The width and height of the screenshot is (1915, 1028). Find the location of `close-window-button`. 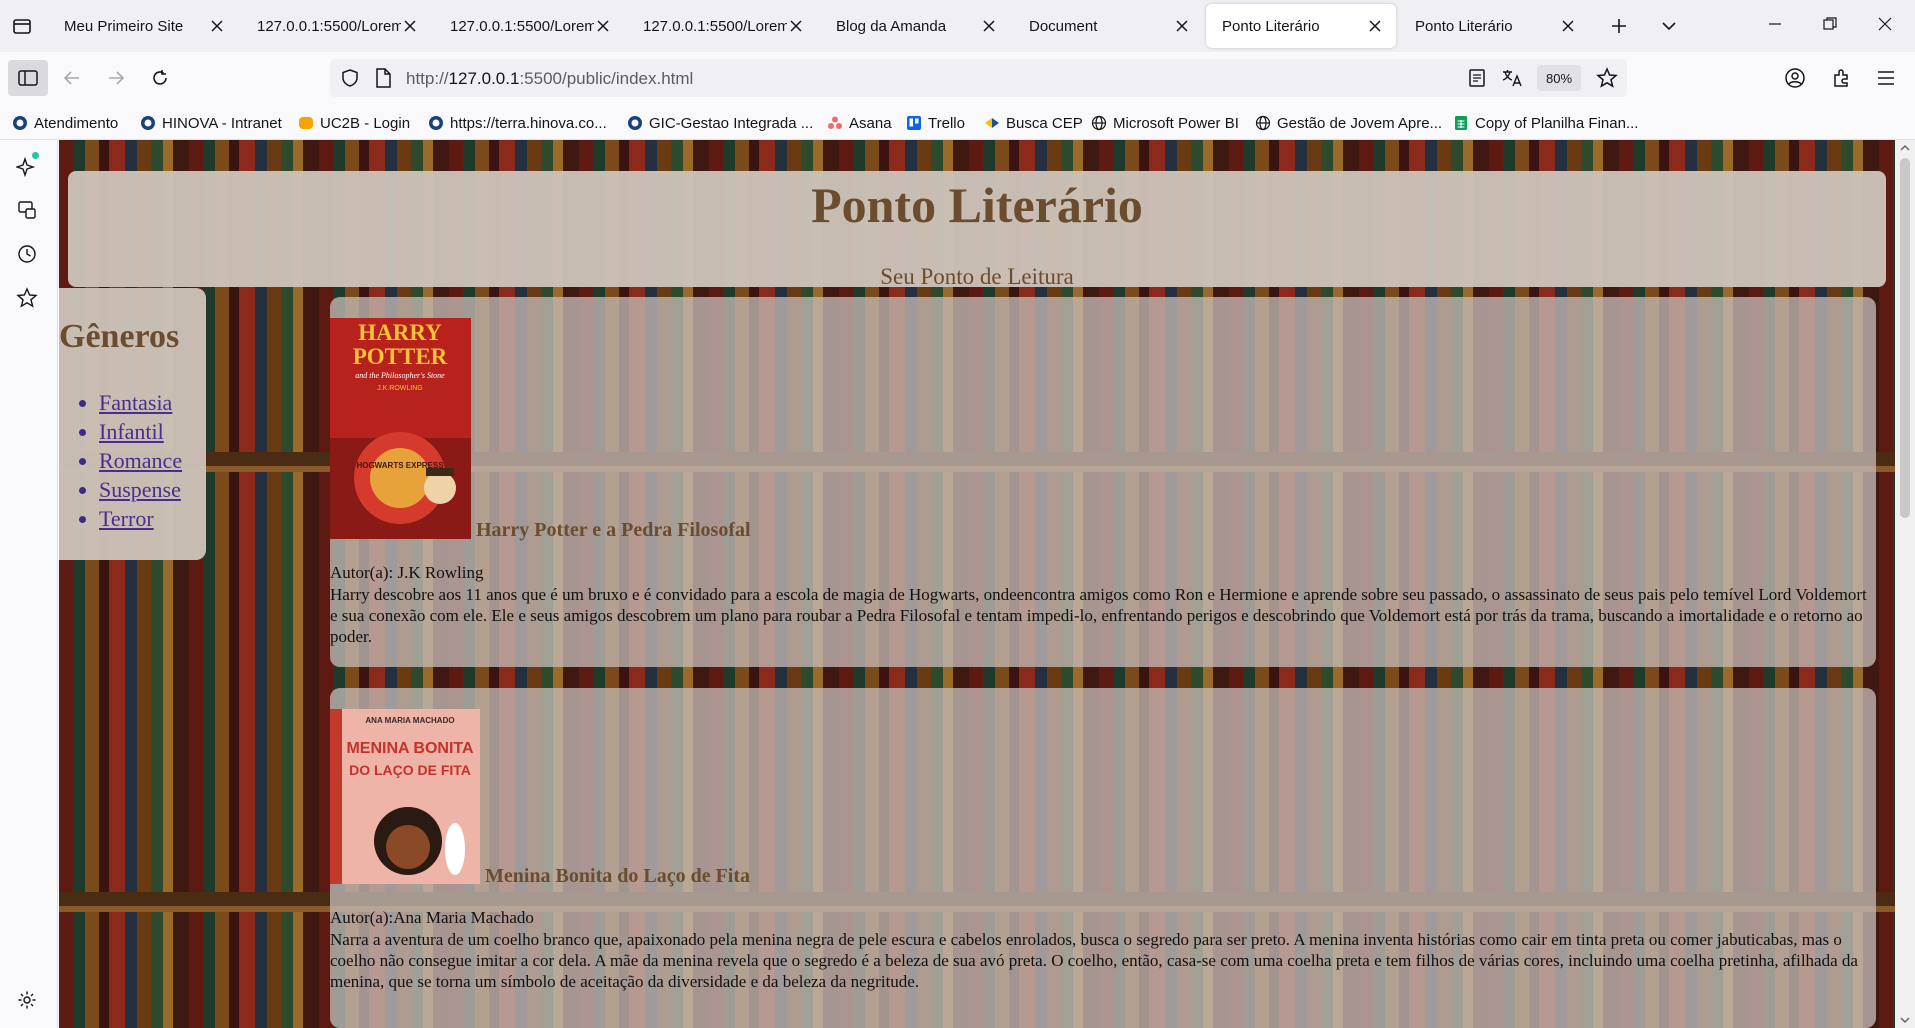

close-window-button is located at coordinates (1885, 24).